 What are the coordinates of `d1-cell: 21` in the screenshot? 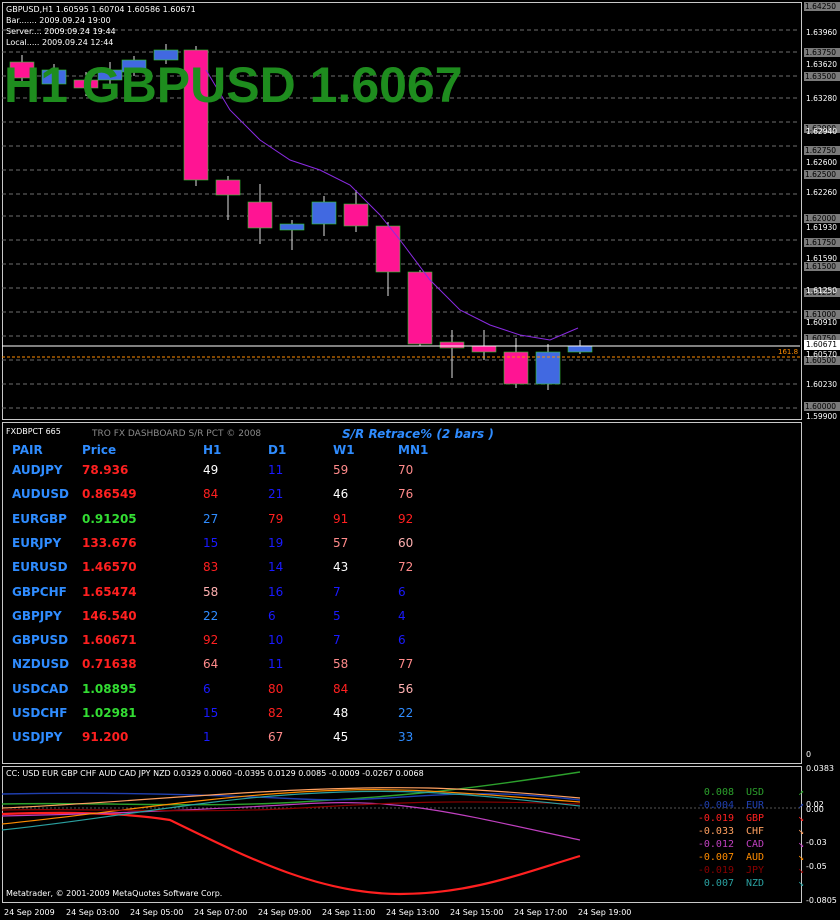 It's located at (276, 494).